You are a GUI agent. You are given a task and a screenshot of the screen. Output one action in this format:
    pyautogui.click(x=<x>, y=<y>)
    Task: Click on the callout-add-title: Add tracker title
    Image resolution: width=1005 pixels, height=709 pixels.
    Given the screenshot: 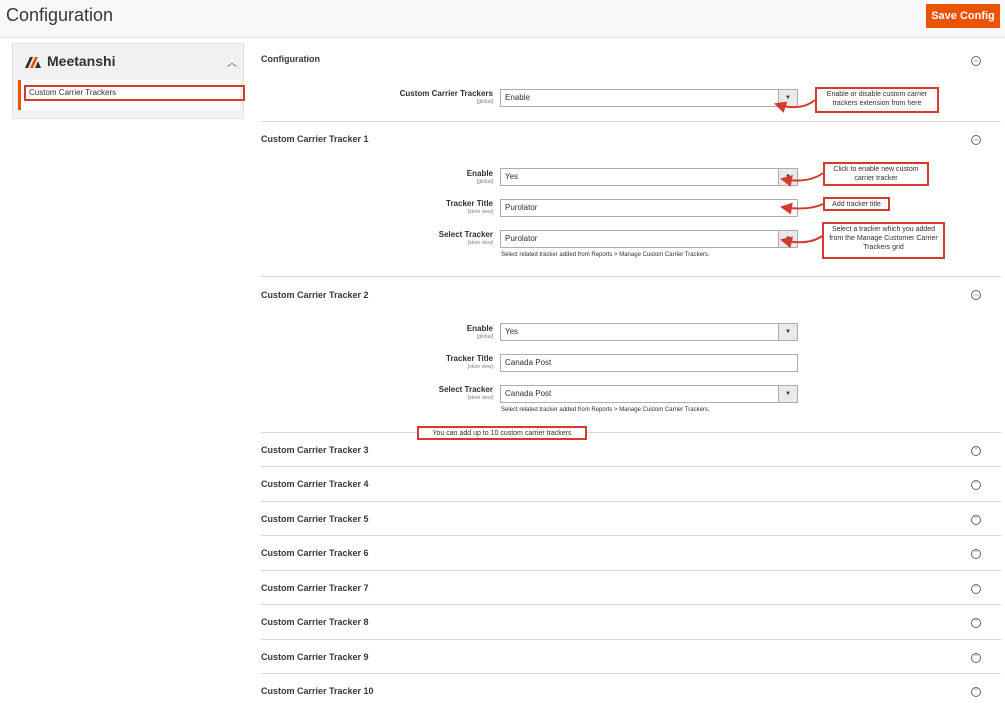 What is the action you would take?
    pyautogui.click(x=856, y=204)
    